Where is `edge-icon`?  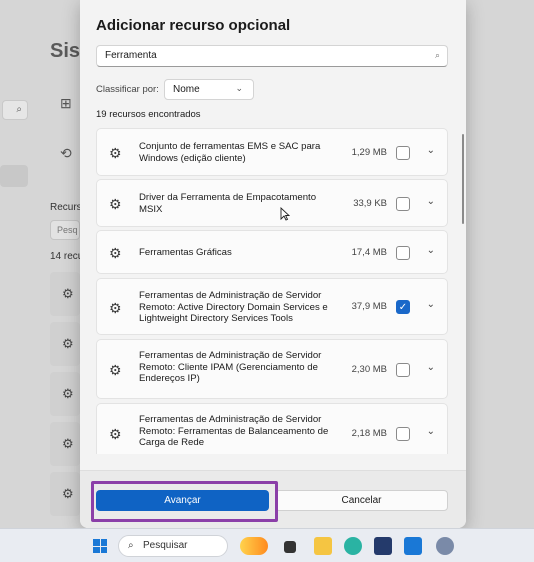 edge-icon is located at coordinates (353, 546).